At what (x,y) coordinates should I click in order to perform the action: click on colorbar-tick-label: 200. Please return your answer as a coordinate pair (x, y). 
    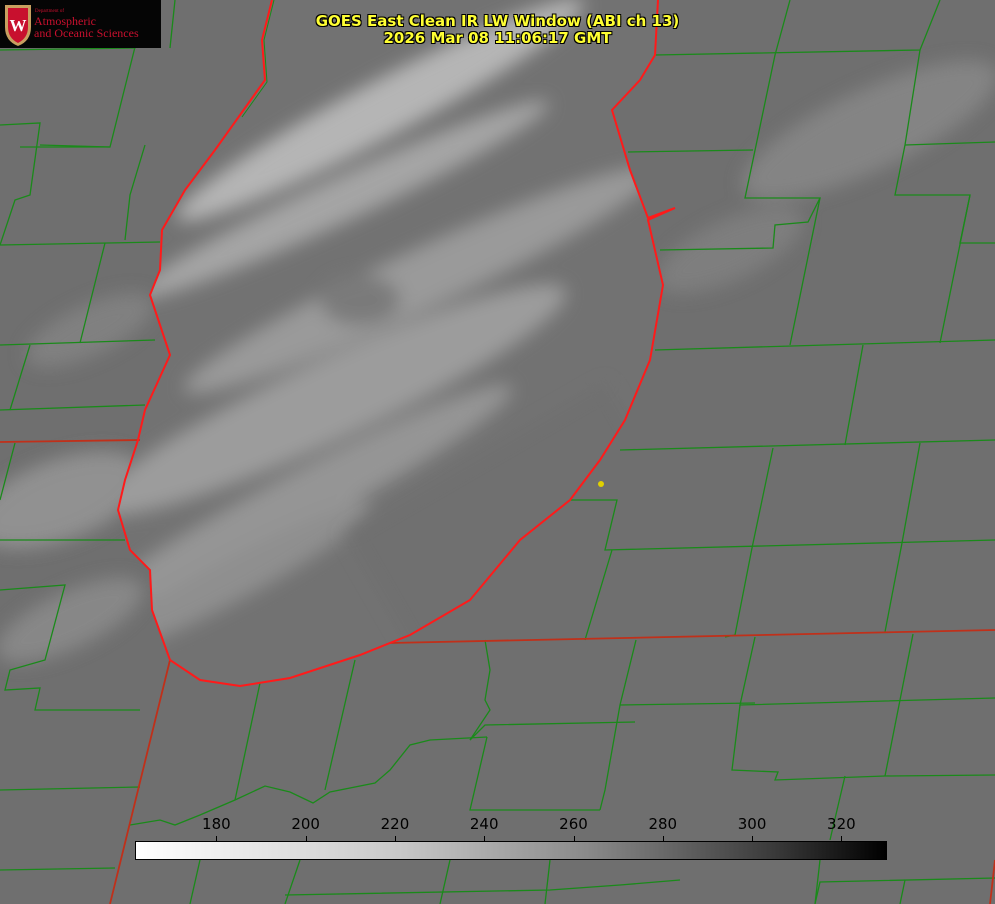
    Looking at the image, I should click on (305, 824).